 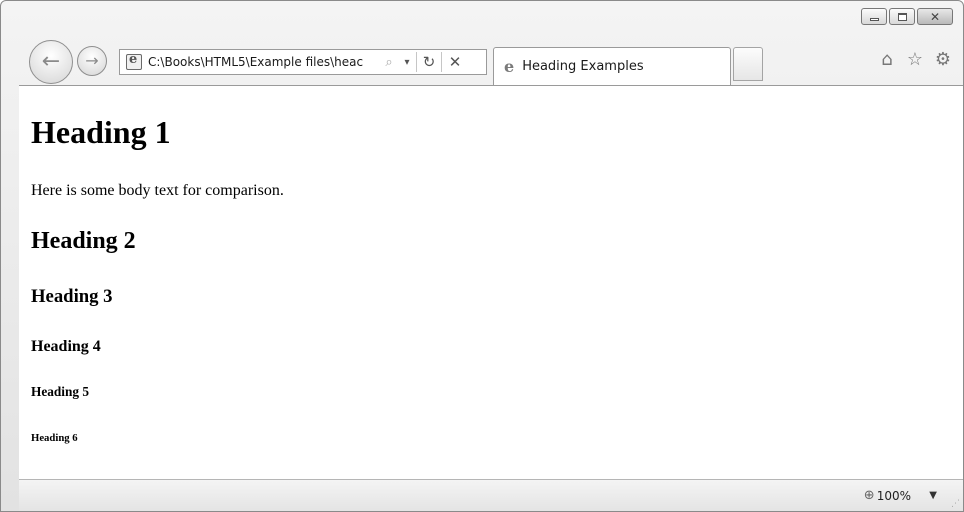 What do you see at coordinates (869, 495) in the screenshot?
I see `zoom-icon: ⊕` at bounding box center [869, 495].